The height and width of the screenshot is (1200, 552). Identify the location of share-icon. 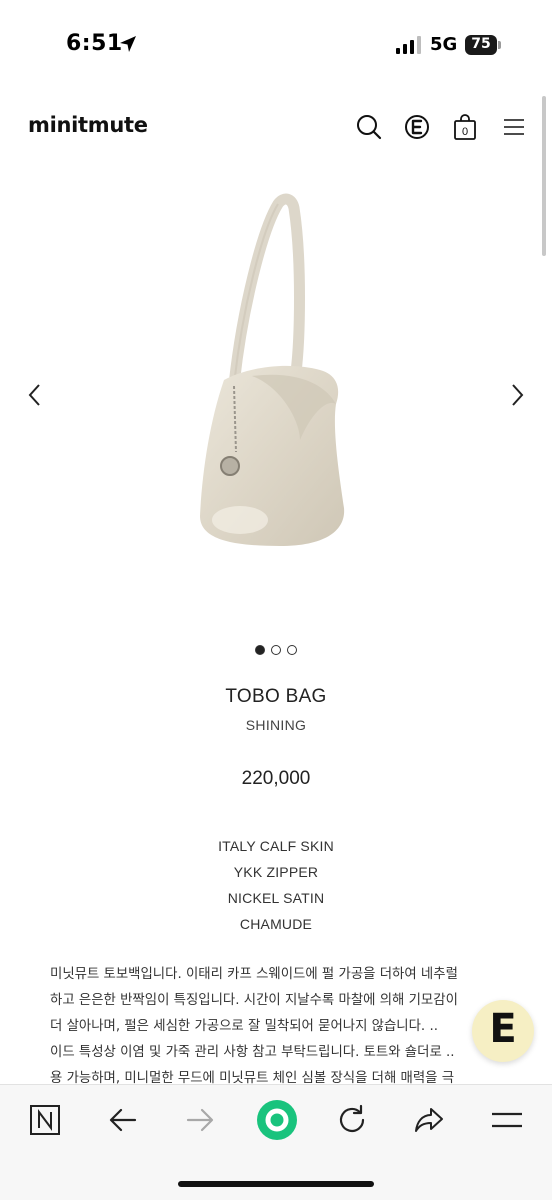
(429, 1120).